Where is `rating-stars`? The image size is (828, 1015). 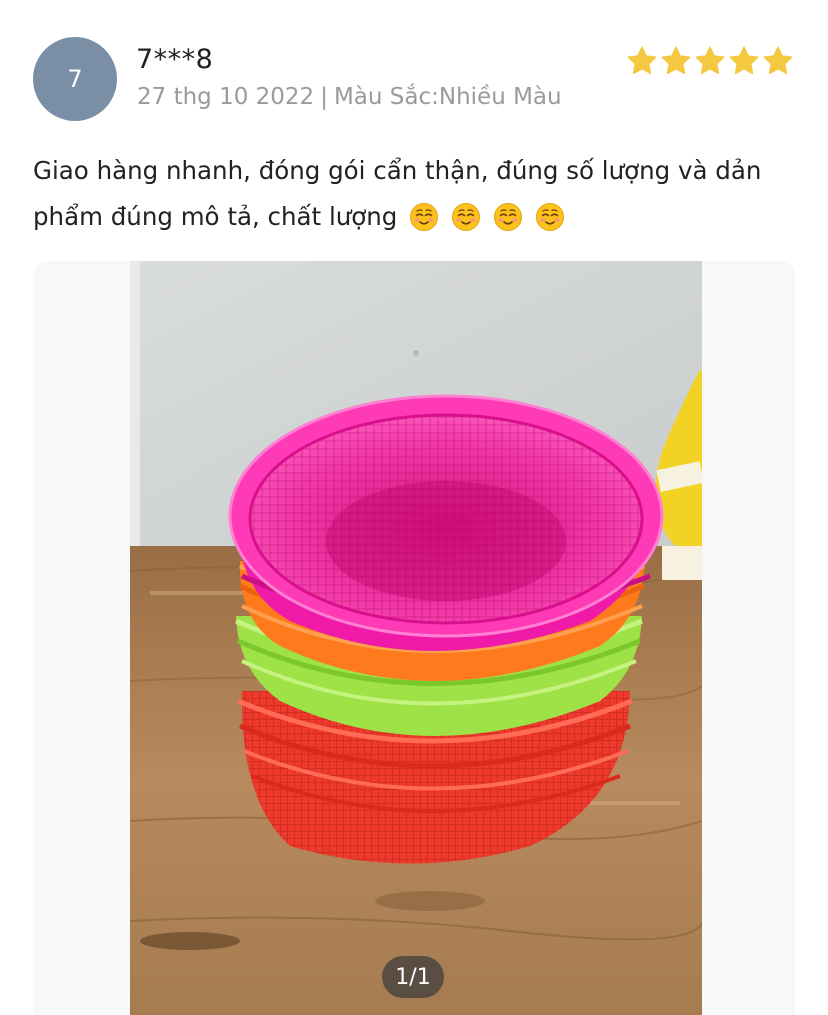
rating-stars is located at coordinates (710, 61).